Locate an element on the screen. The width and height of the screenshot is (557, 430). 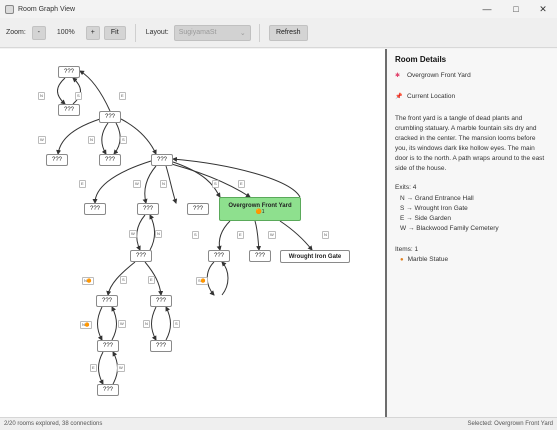
room-name-row: ✱ Overgrown Front Yard is located at coordinates (472, 75).